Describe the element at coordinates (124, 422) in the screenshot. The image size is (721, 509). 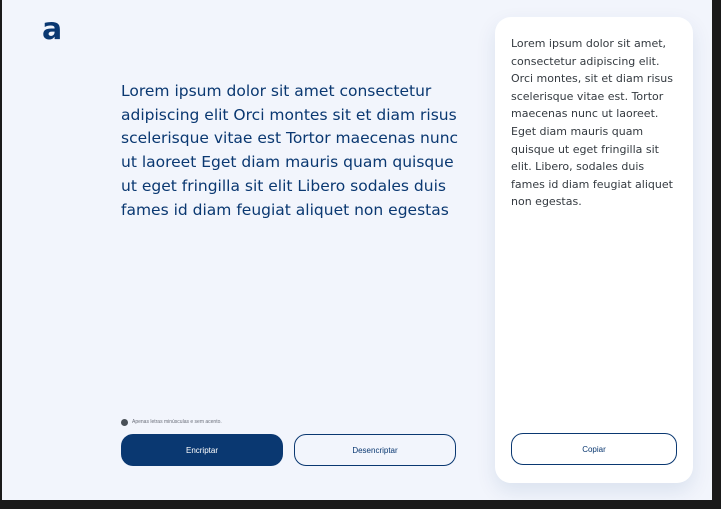
I see `info-icon` at that location.